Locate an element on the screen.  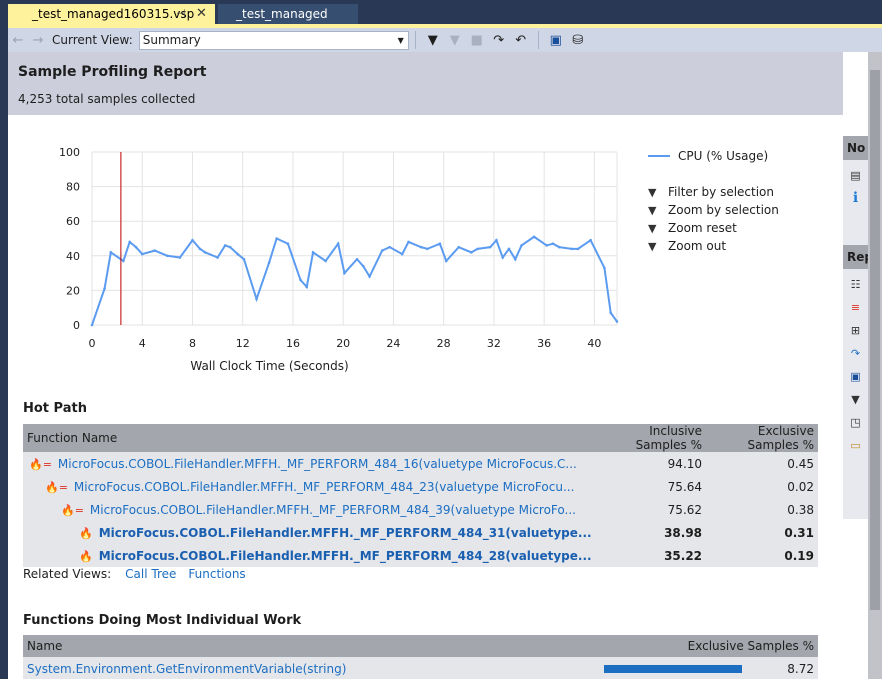
current-view-select: Summary ▼ is located at coordinates (273, 40).